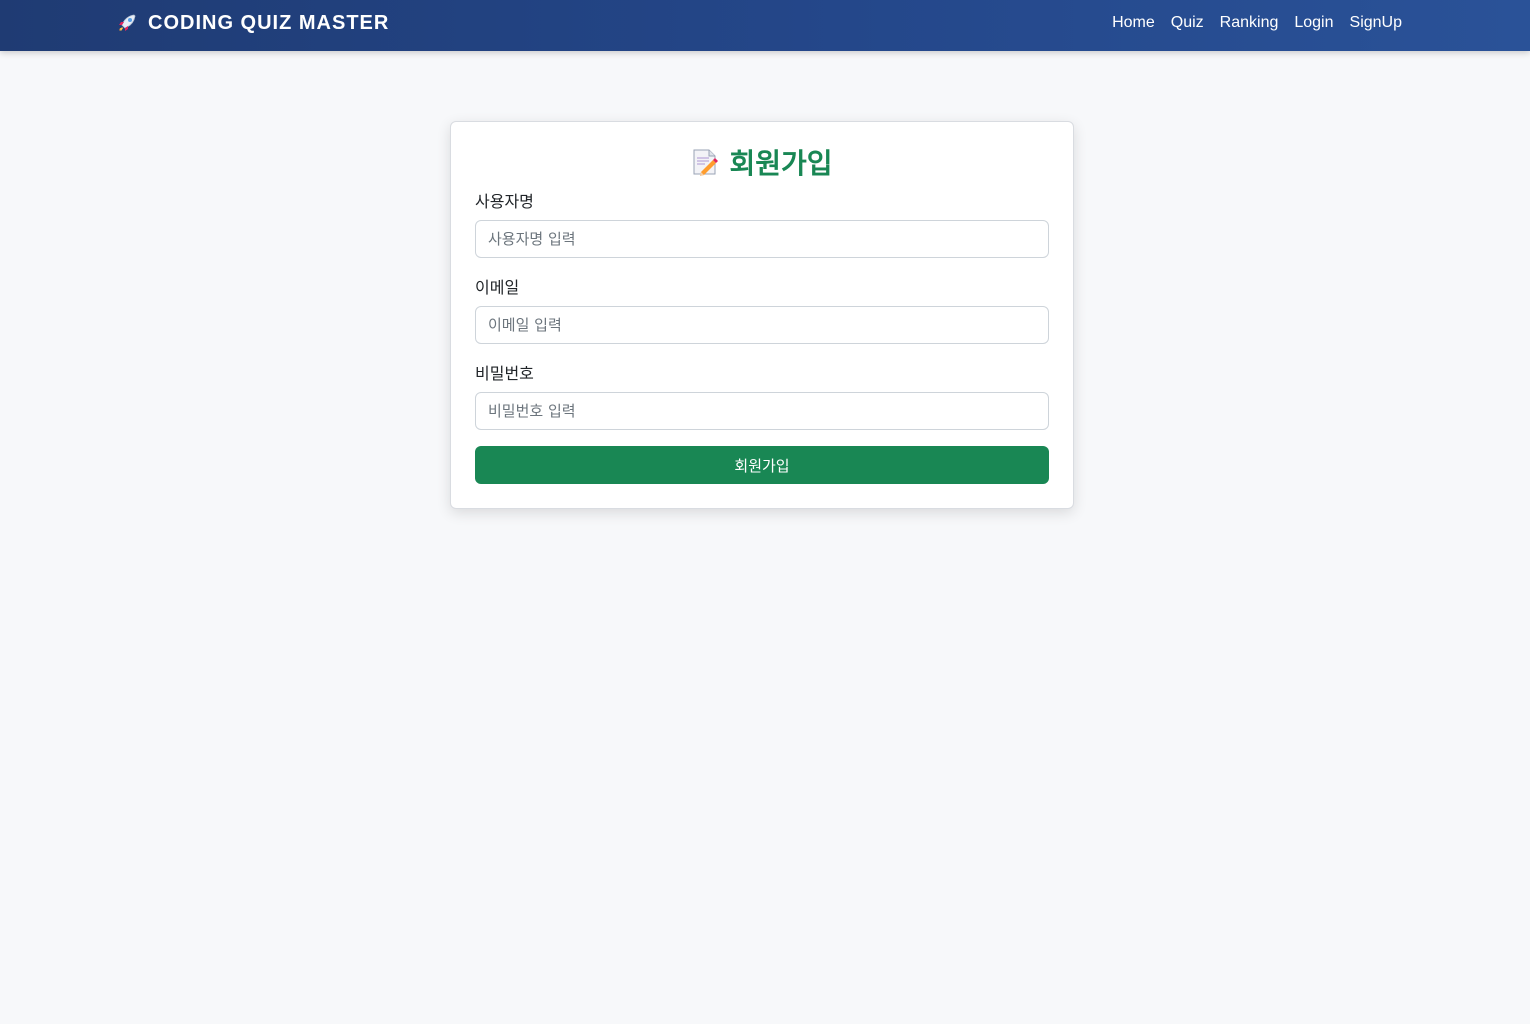 This screenshot has width=1530, height=1024. I want to click on signup-title: 회원가입, so click(762, 162).